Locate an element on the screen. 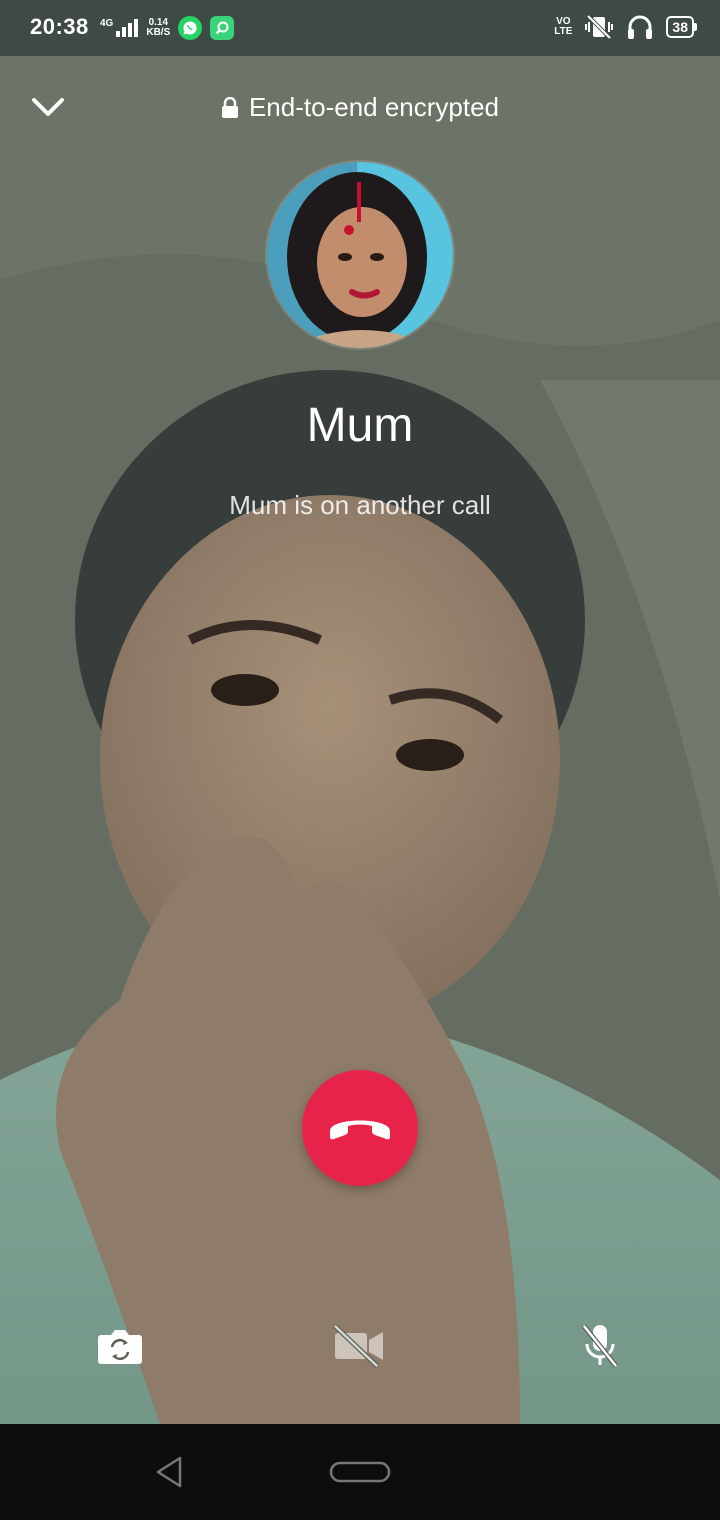 This screenshot has height=1520, width=720. back-icon is located at coordinates (170, 1472).